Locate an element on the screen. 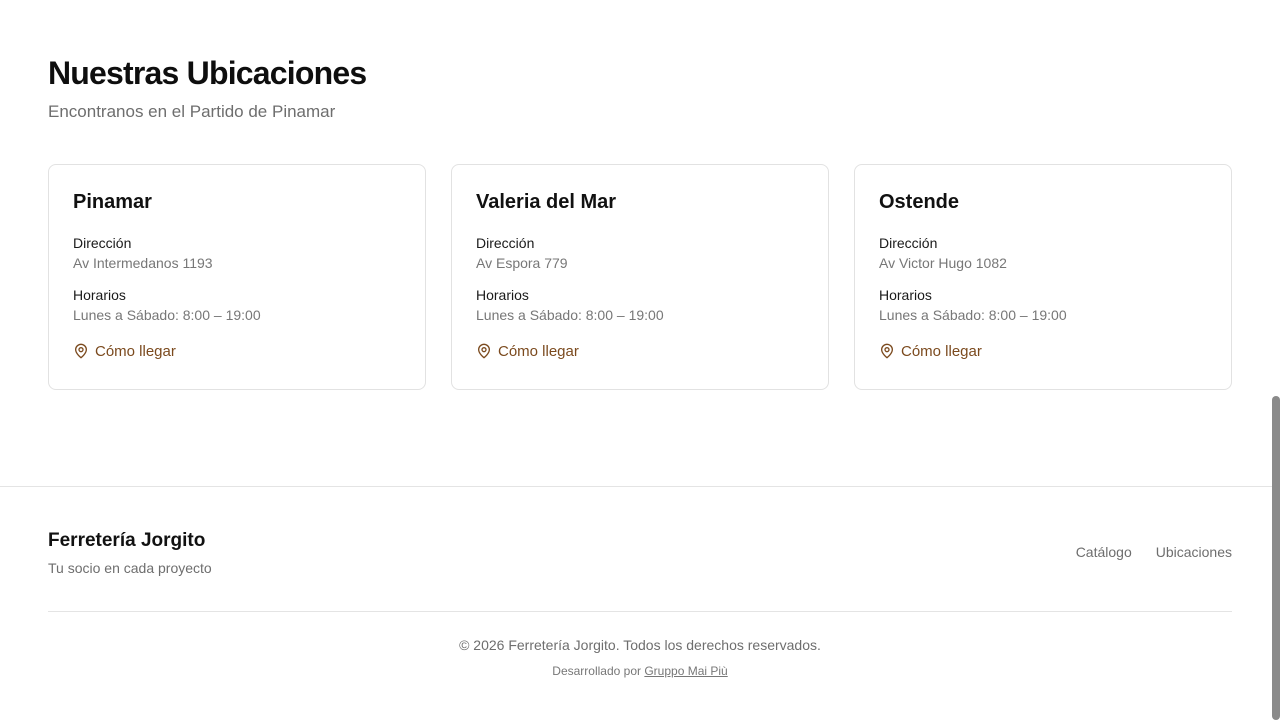 This screenshot has height=720, width=1280. credit-prefix: Desarrollado por is located at coordinates (596, 671).